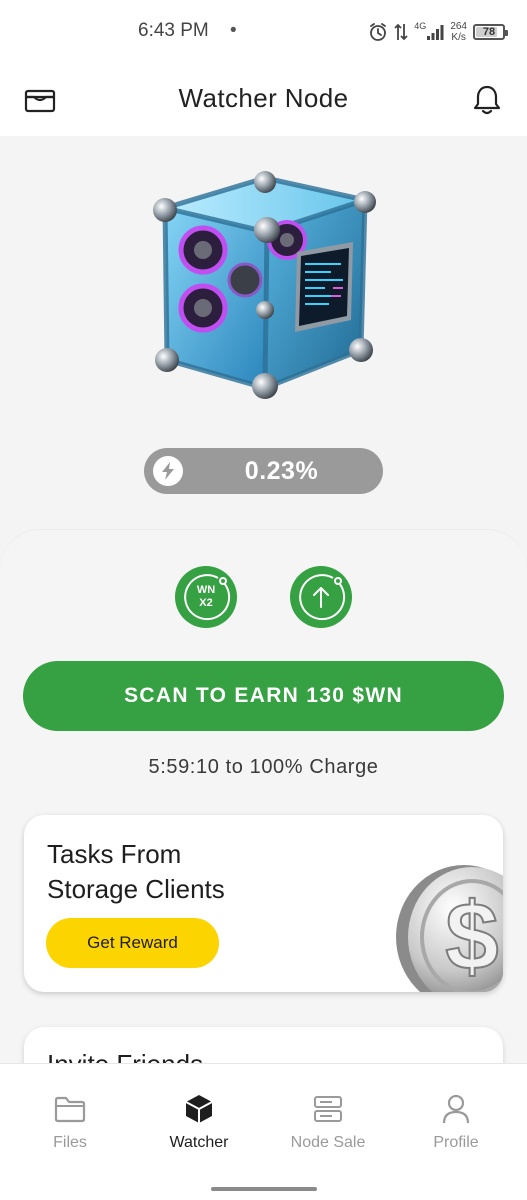 The image size is (527, 1200). I want to click on network-type: 4G, so click(420, 26).